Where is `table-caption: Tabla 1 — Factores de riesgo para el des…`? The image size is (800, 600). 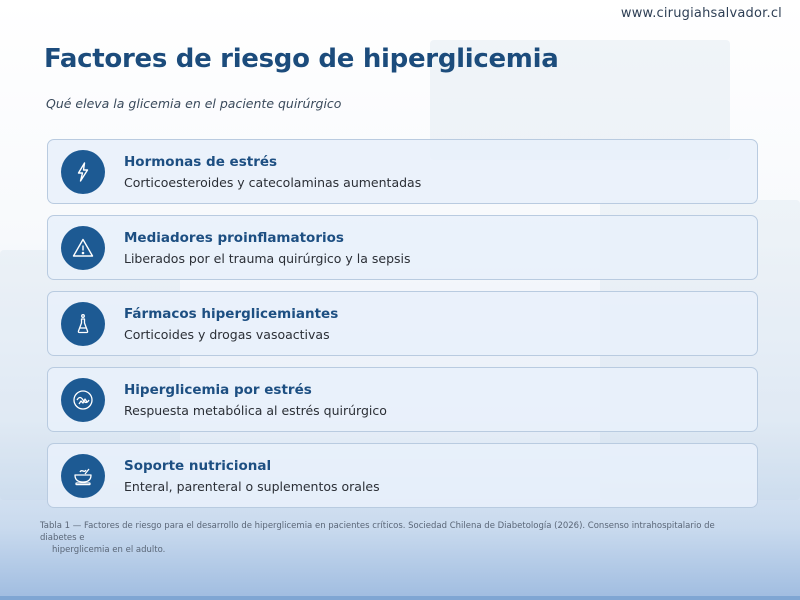 table-caption: Tabla 1 — Factores de riesgo para el des… is located at coordinates (390, 538).